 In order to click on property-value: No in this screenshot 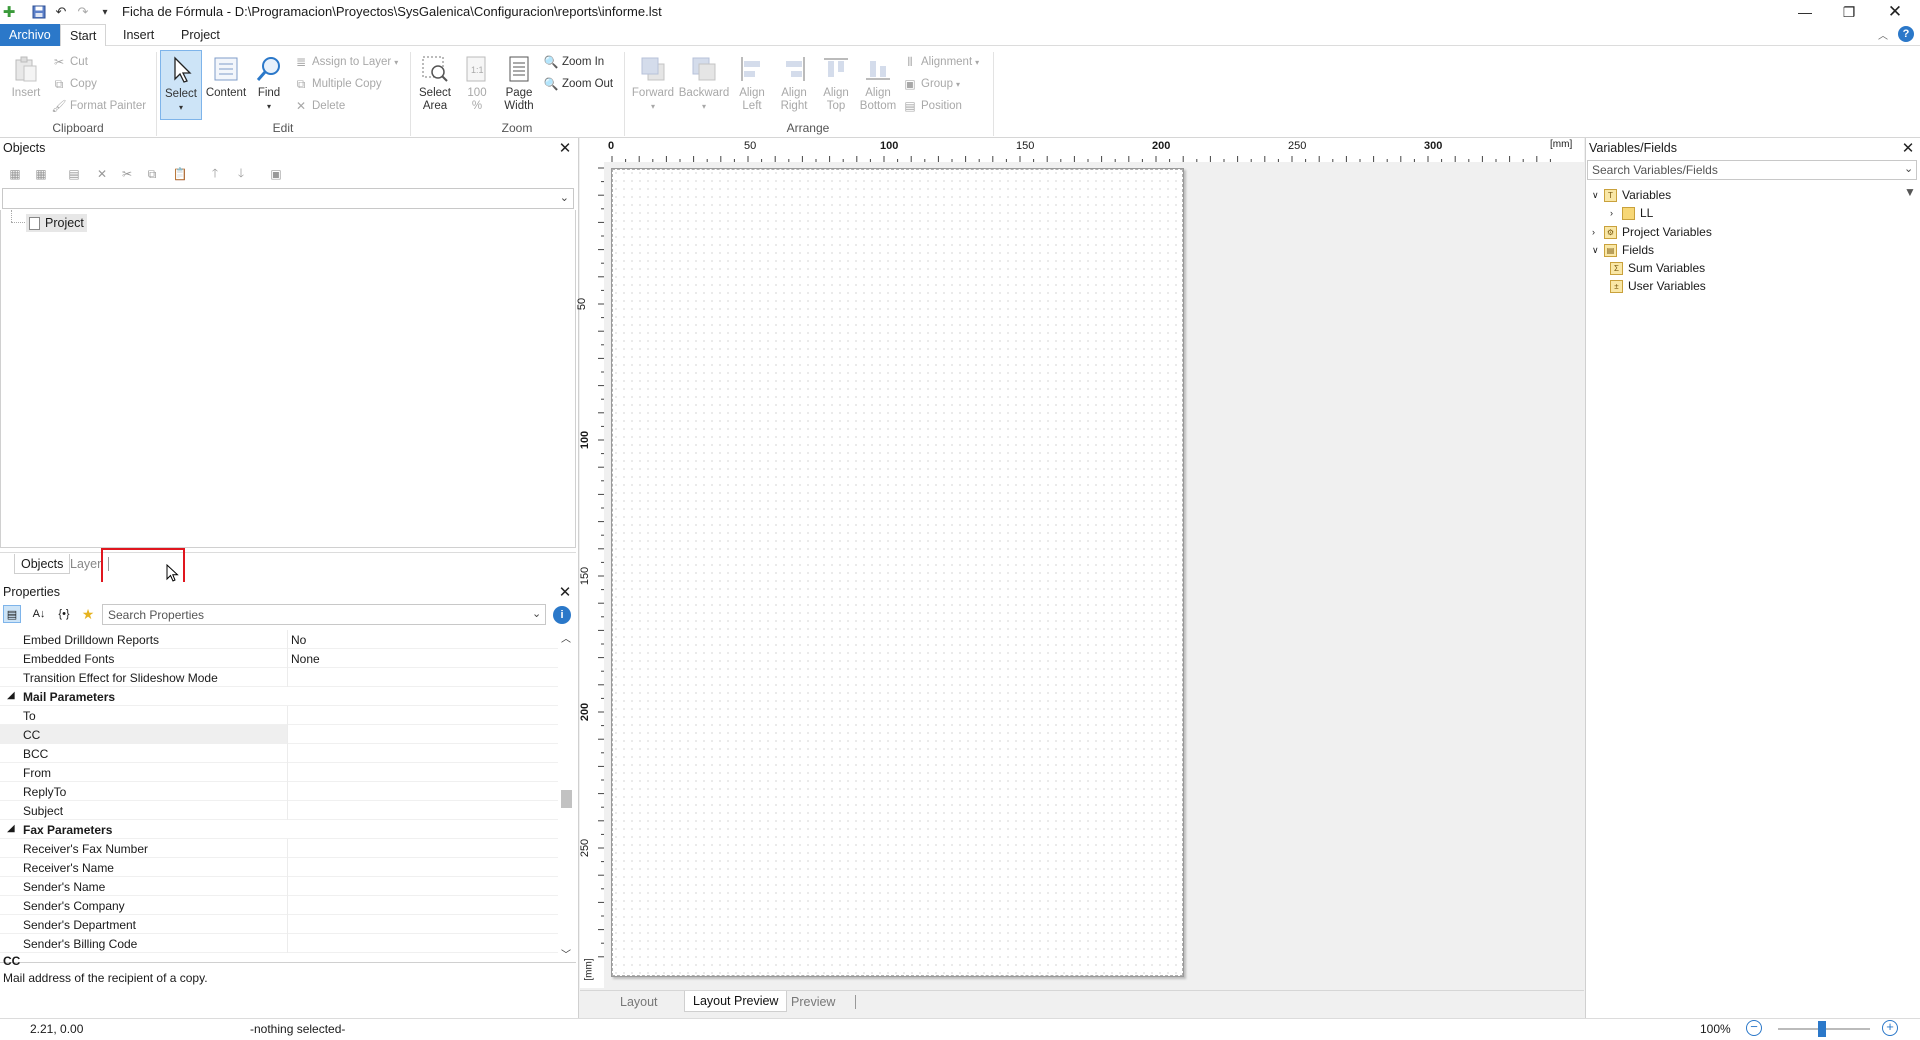, I will do `click(298, 640)`.